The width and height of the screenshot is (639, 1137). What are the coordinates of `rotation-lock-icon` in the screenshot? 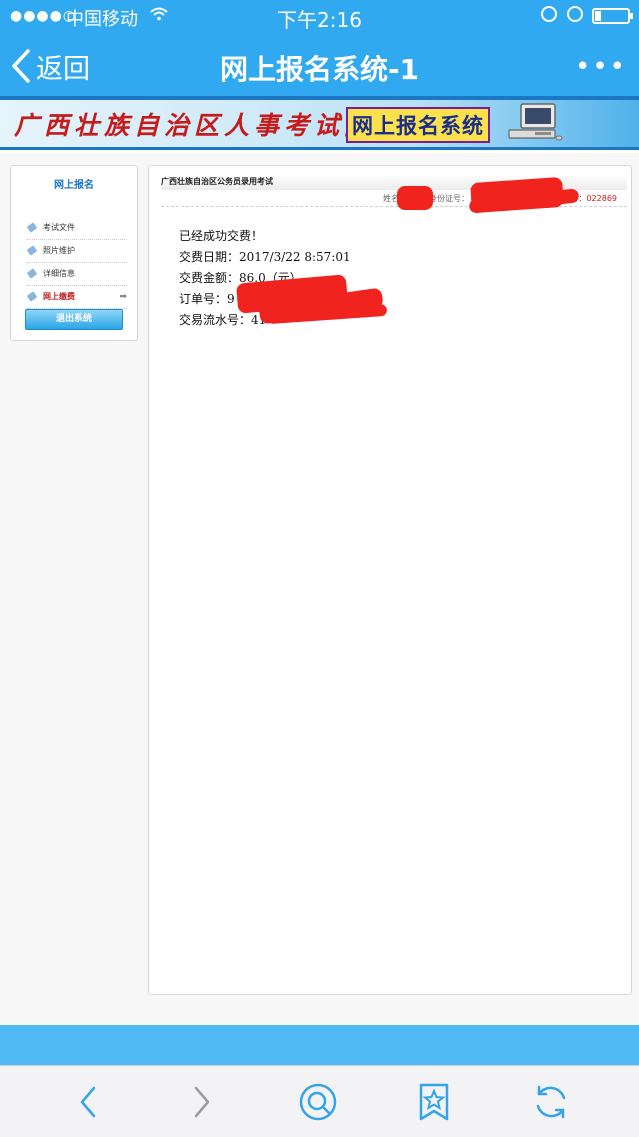 It's located at (549, 14).